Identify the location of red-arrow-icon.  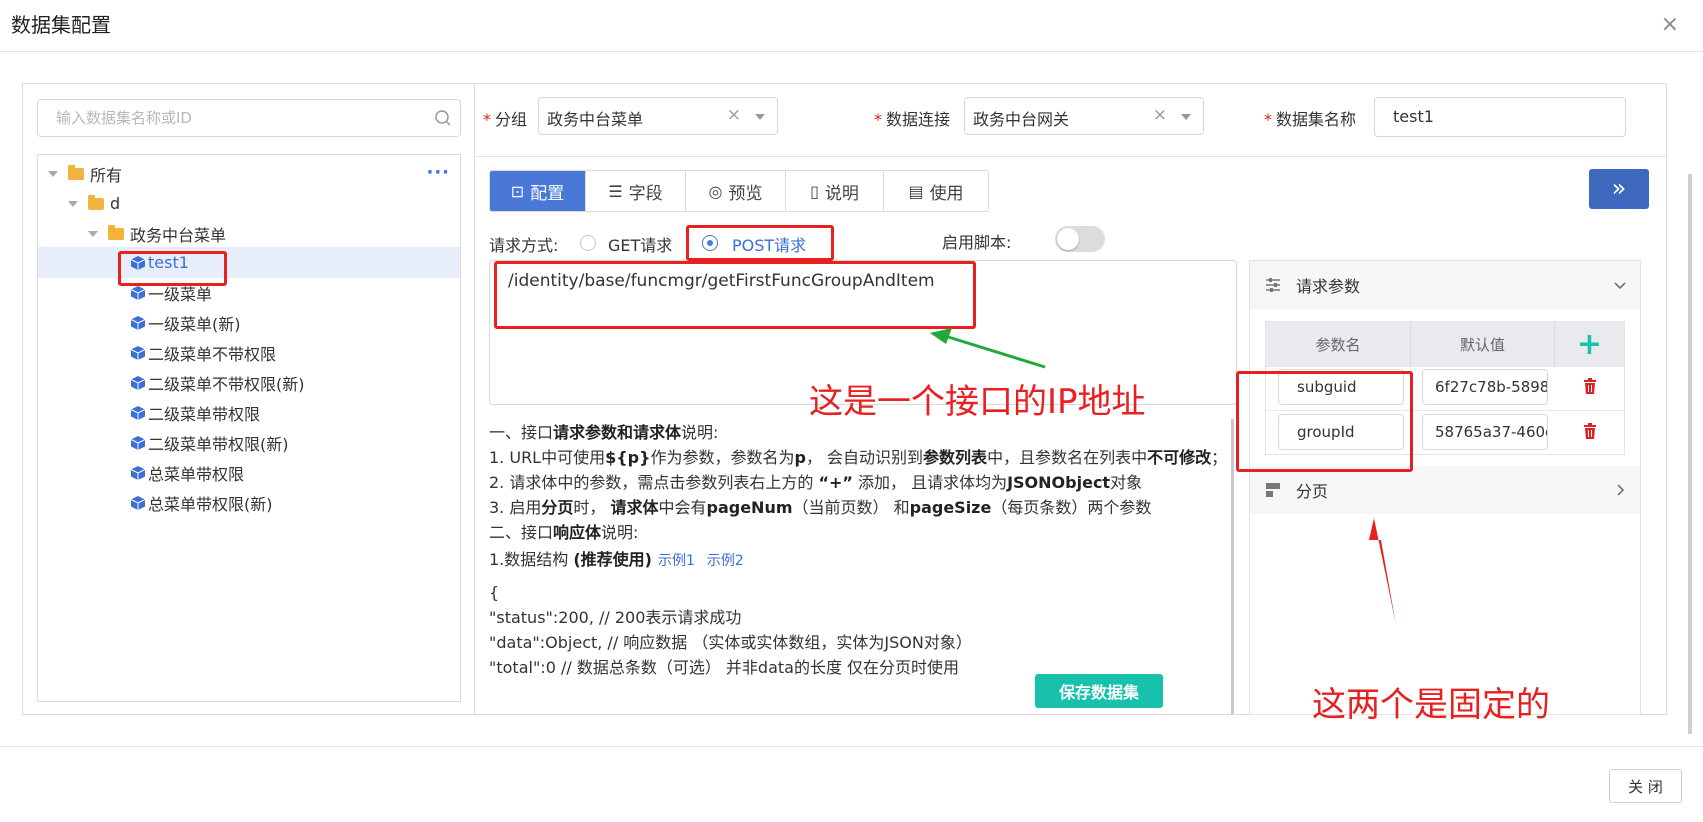
(1382, 571).